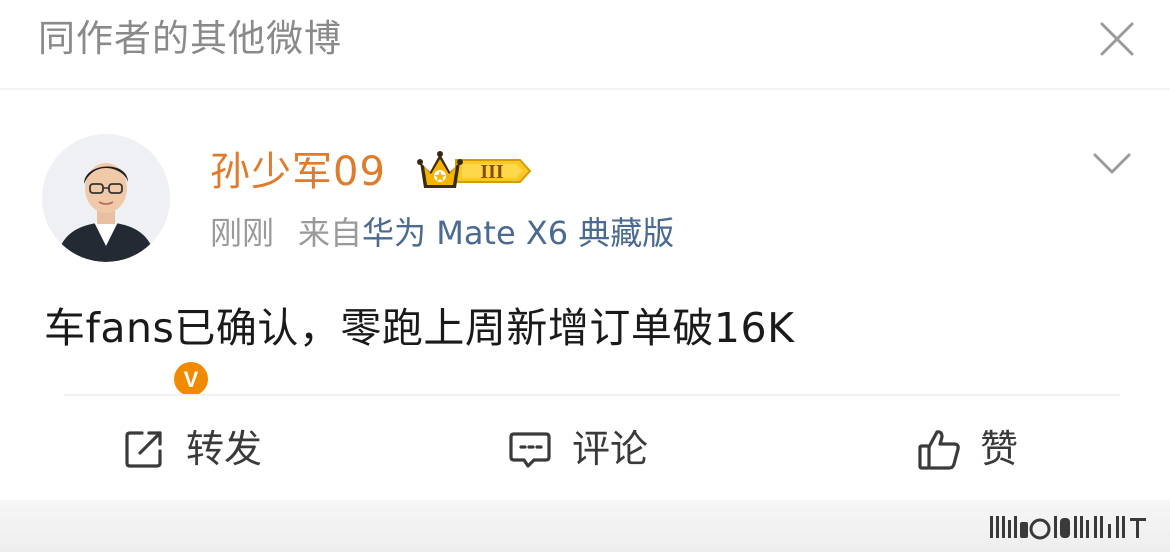  What do you see at coordinates (330, 233) in the screenshot?
I see `post-source-prefix: 来自` at bounding box center [330, 233].